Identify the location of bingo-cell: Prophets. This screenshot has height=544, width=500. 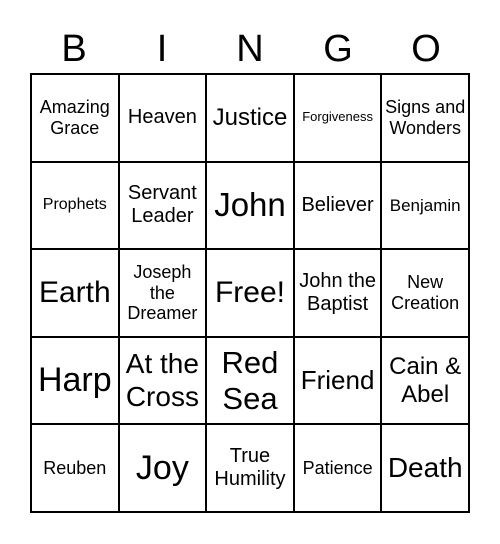
(75, 205).